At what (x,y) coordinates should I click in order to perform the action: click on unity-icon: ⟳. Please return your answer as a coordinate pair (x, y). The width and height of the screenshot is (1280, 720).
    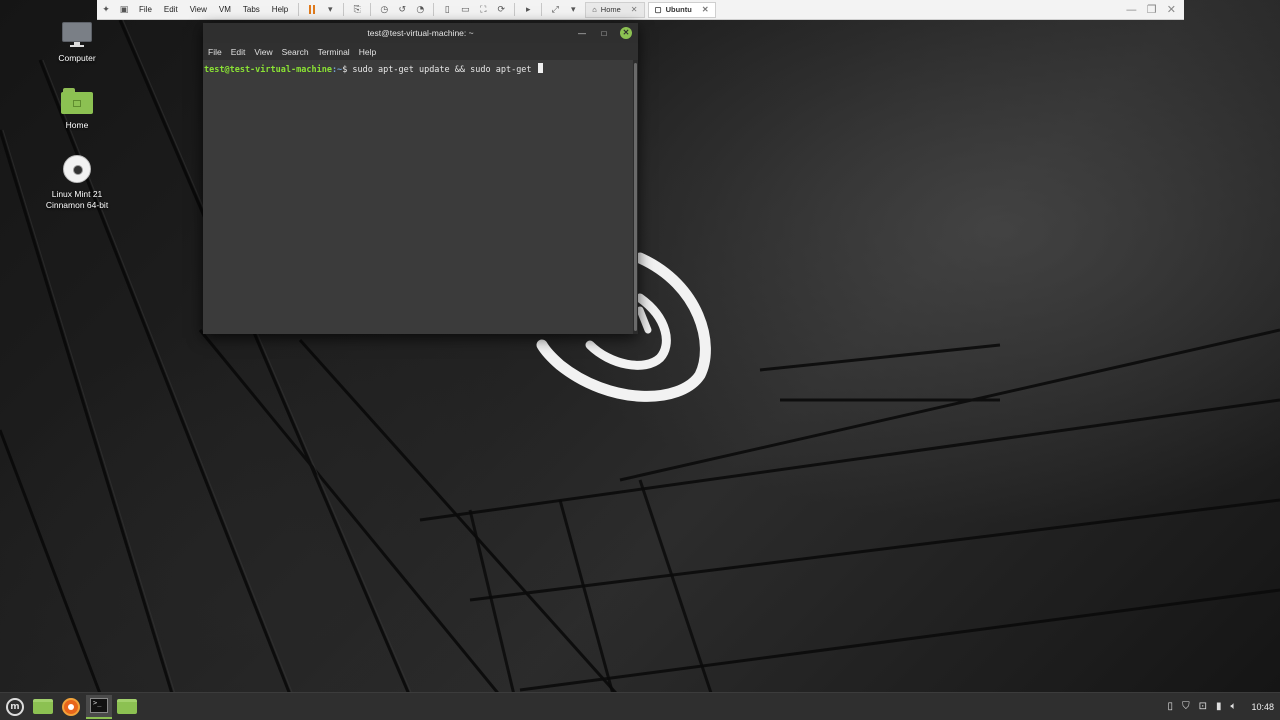
    Looking at the image, I should click on (501, 10).